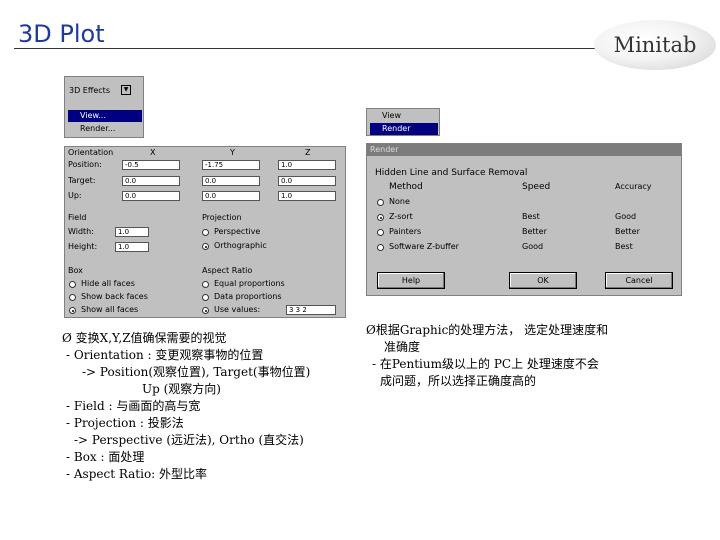 This screenshot has width=720, height=540. I want to click on z-column-header: Z, so click(308, 152).